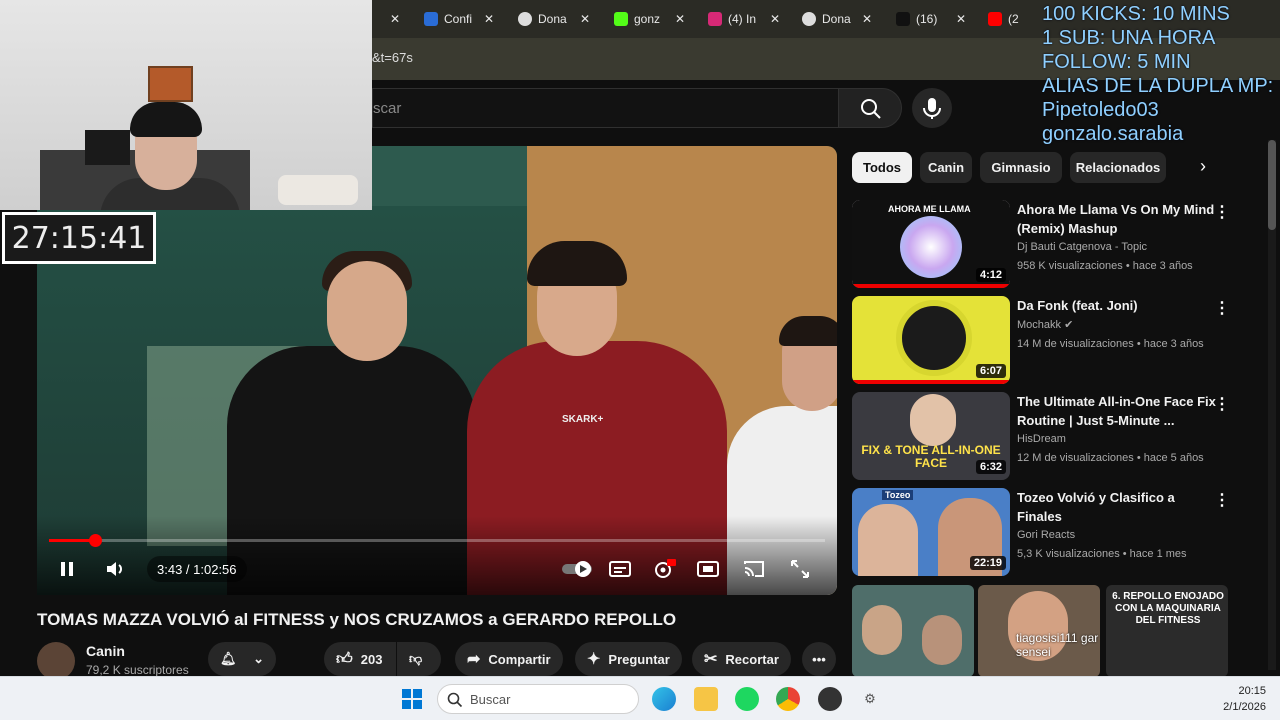 The height and width of the screenshot is (720, 1280). Describe the element at coordinates (56, 661) in the screenshot. I see `channel-avatar` at that location.